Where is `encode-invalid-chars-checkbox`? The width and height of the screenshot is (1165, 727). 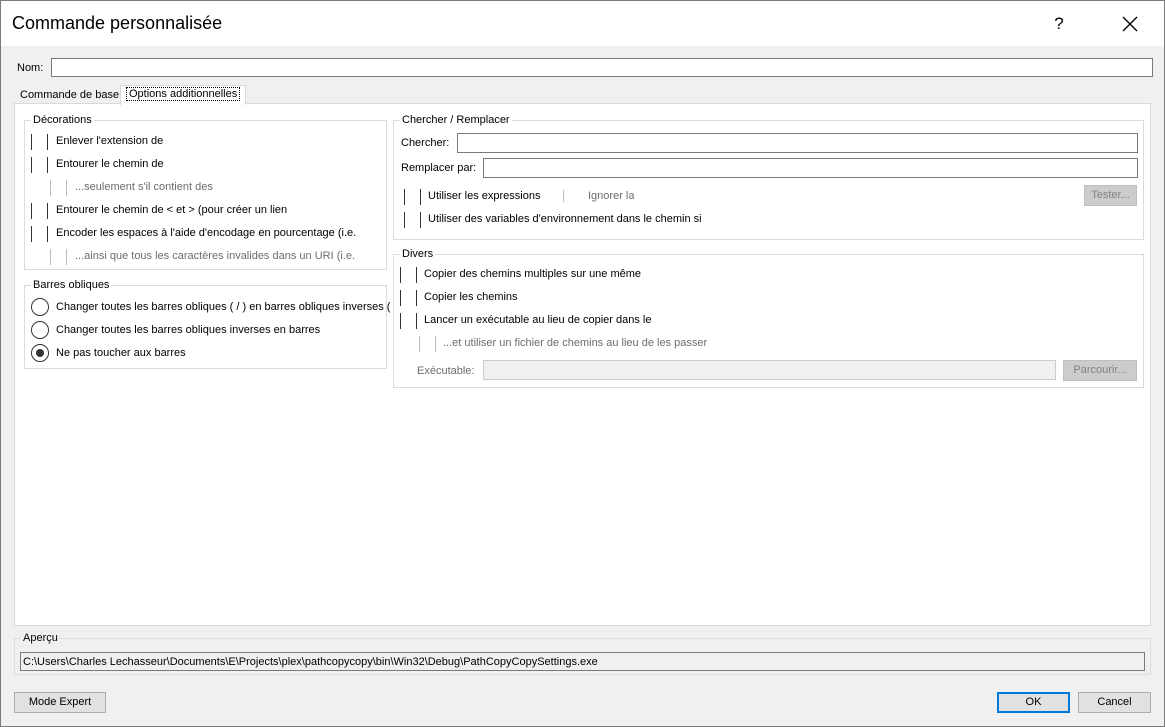 encode-invalid-chars-checkbox is located at coordinates (58, 257).